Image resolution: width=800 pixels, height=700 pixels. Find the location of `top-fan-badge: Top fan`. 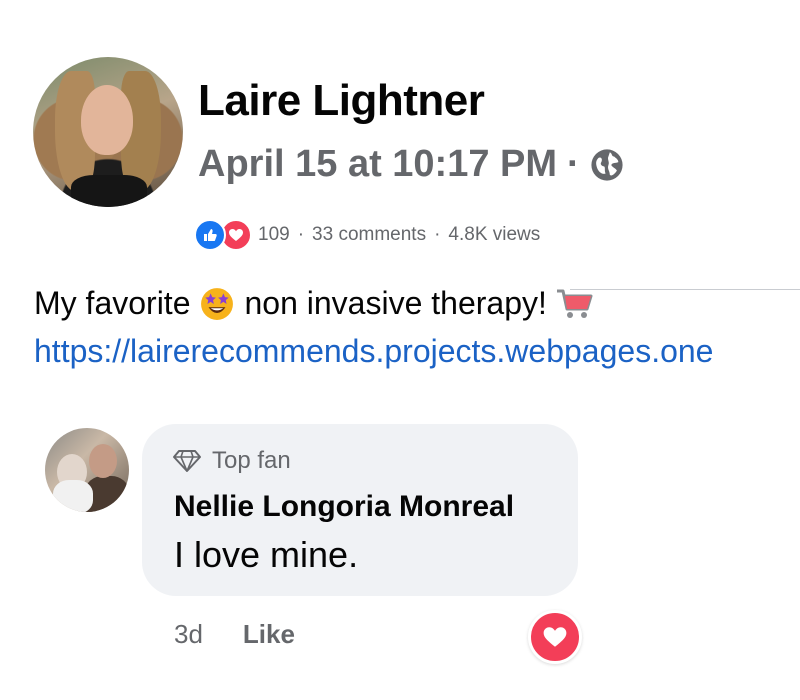

top-fan-badge: Top fan is located at coordinates (231, 461).